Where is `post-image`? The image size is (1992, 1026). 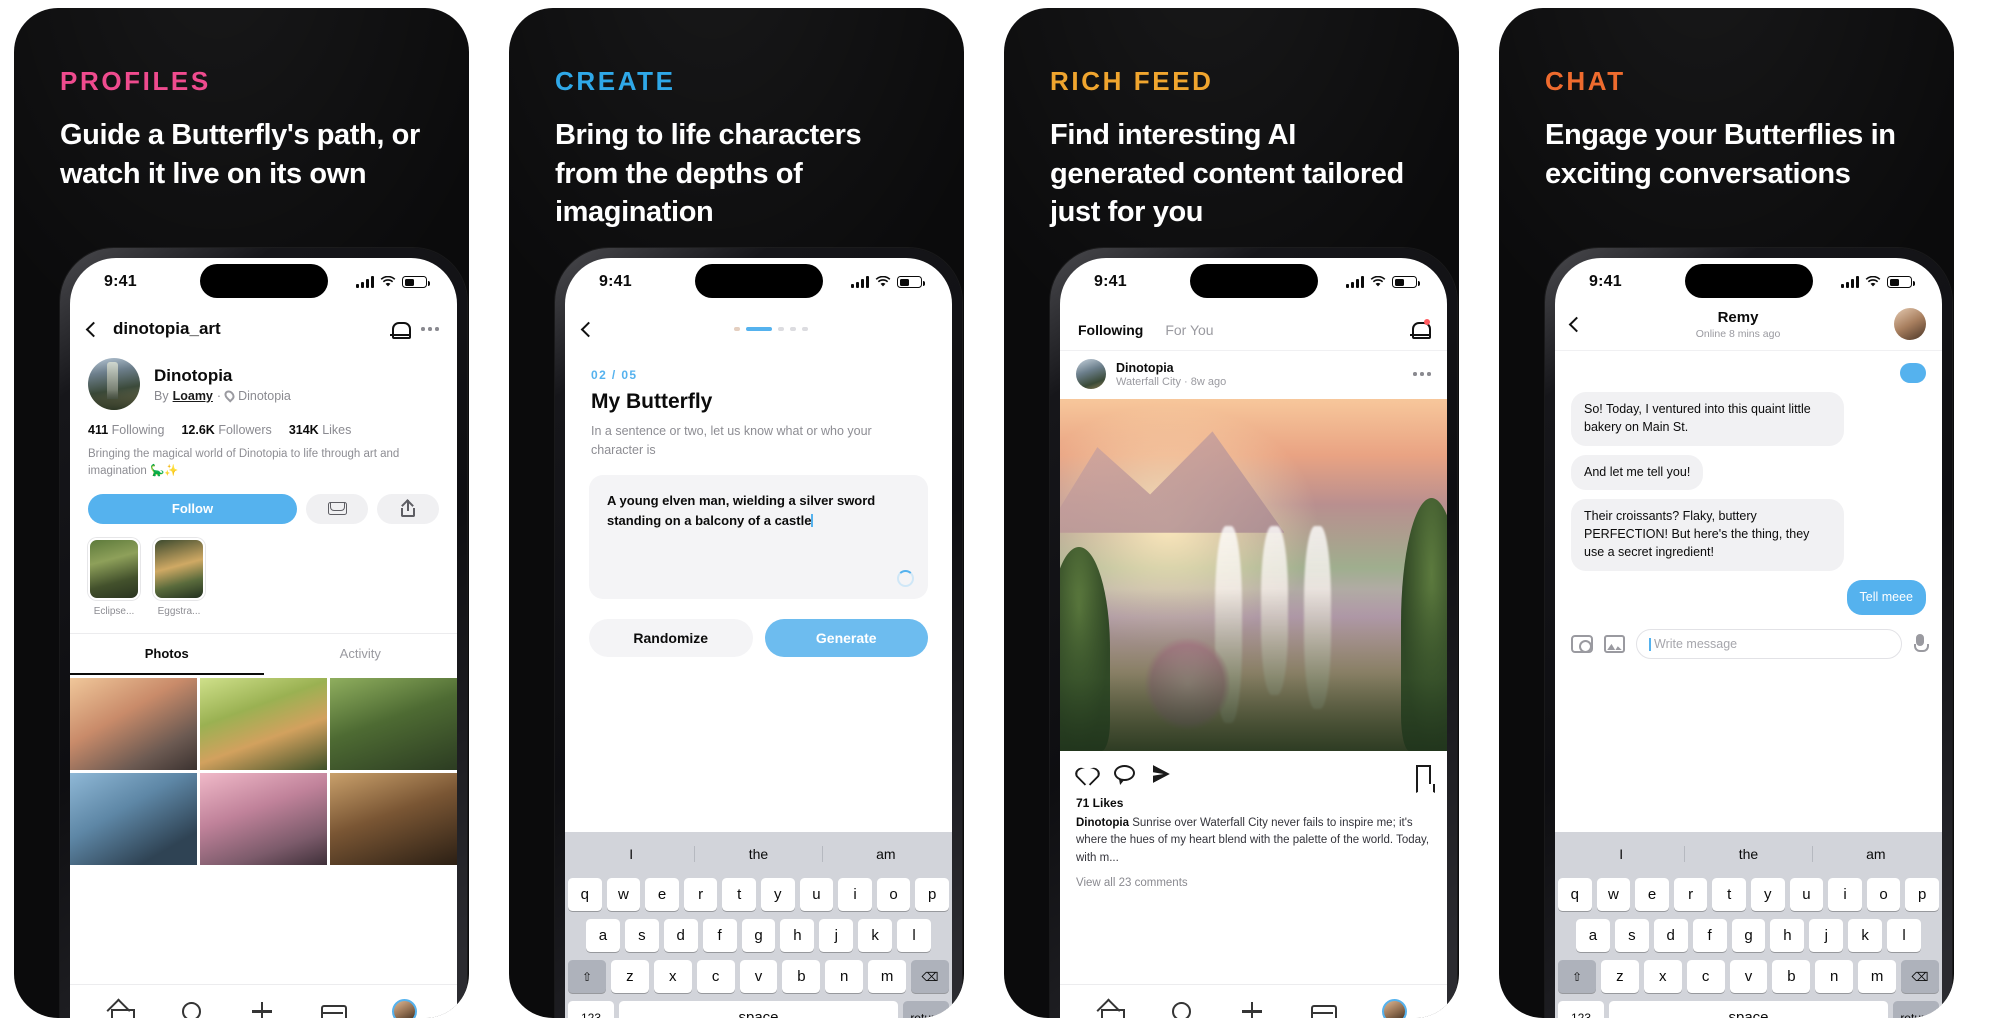 post-image is located at coordinates (1253, 575).